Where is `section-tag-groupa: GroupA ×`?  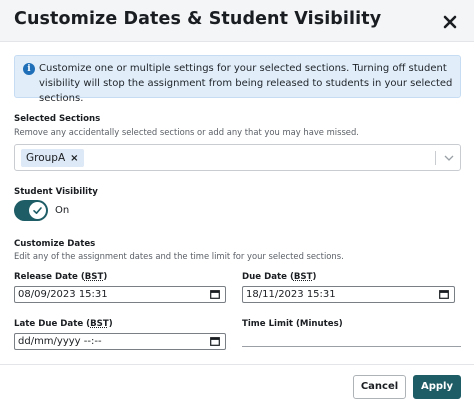 section-tag-groupa: GroupA × is located at coordinates (52, 158).